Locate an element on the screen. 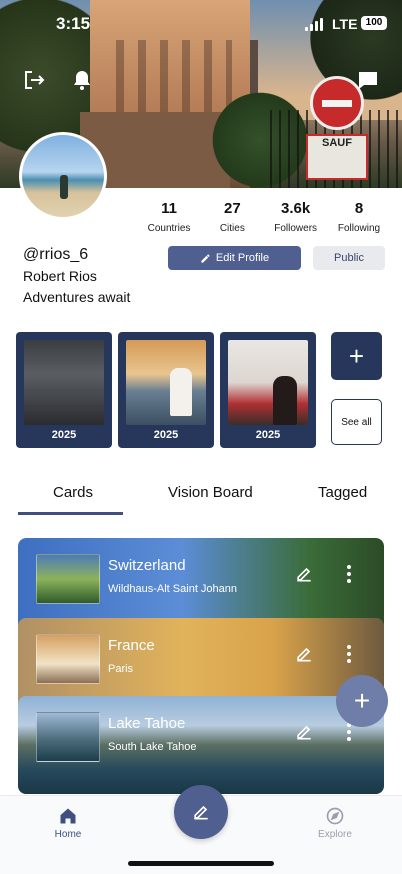  bio: Adventures await is located at coordinates (77, 297).